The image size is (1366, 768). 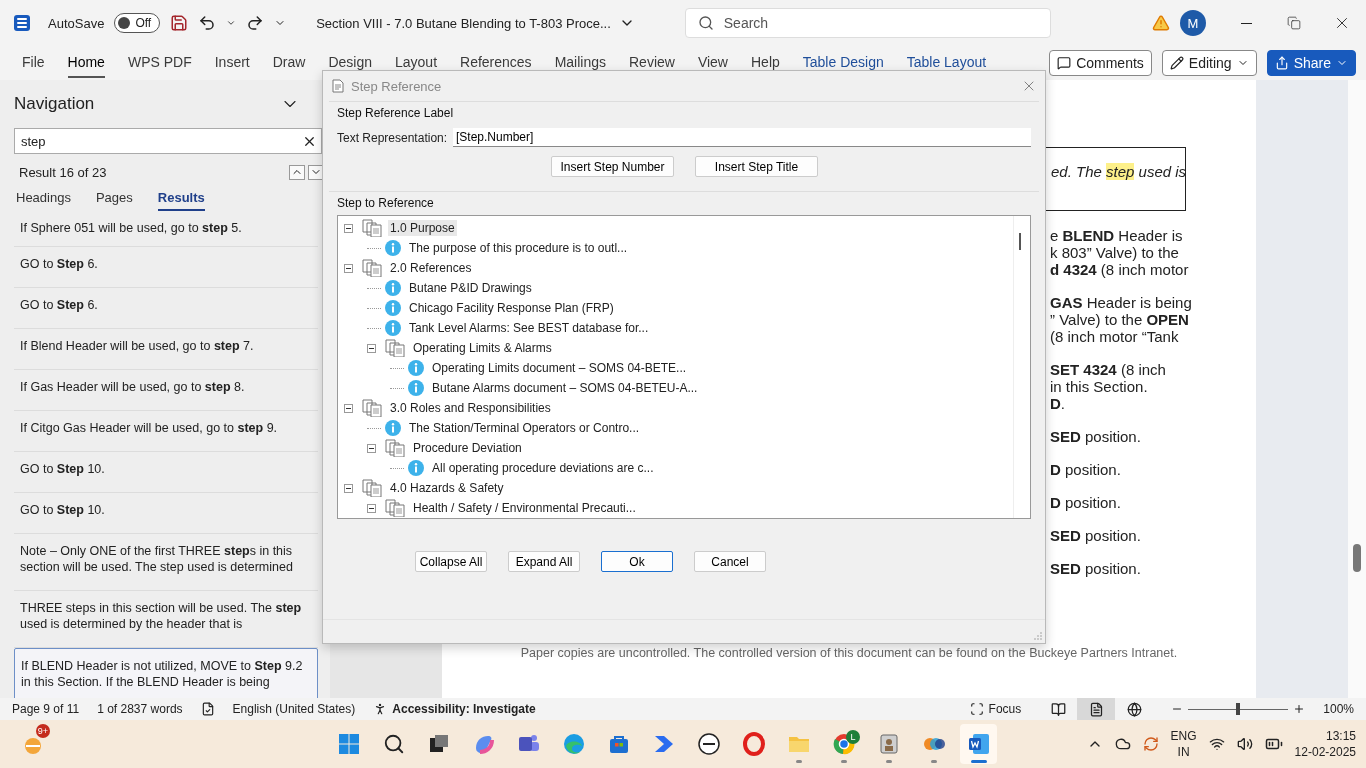 What do you see at coordinates (255, 23) in the screenshot?
I see `redo-icon` at bounding box center [255, 23].